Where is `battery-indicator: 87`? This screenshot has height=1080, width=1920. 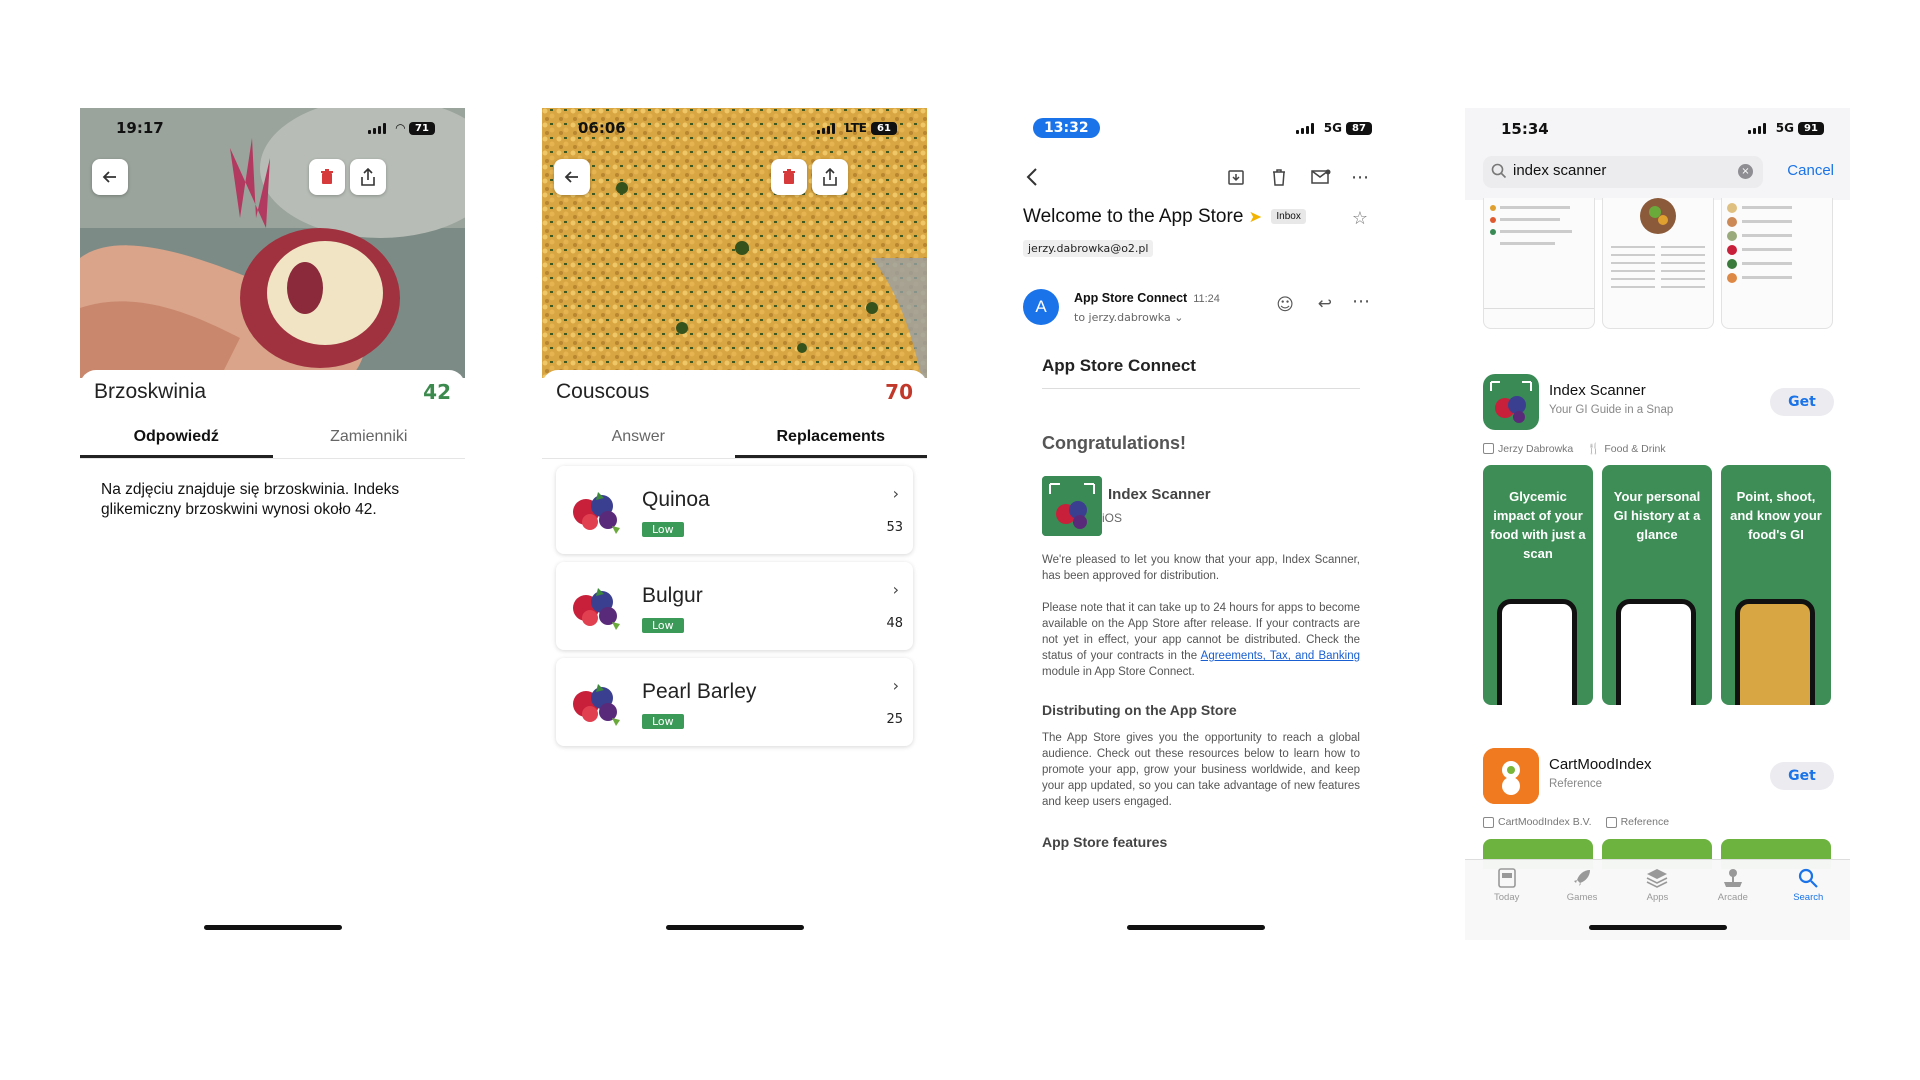 battery-indicator: 87 is located at coordinates (1359, 128).